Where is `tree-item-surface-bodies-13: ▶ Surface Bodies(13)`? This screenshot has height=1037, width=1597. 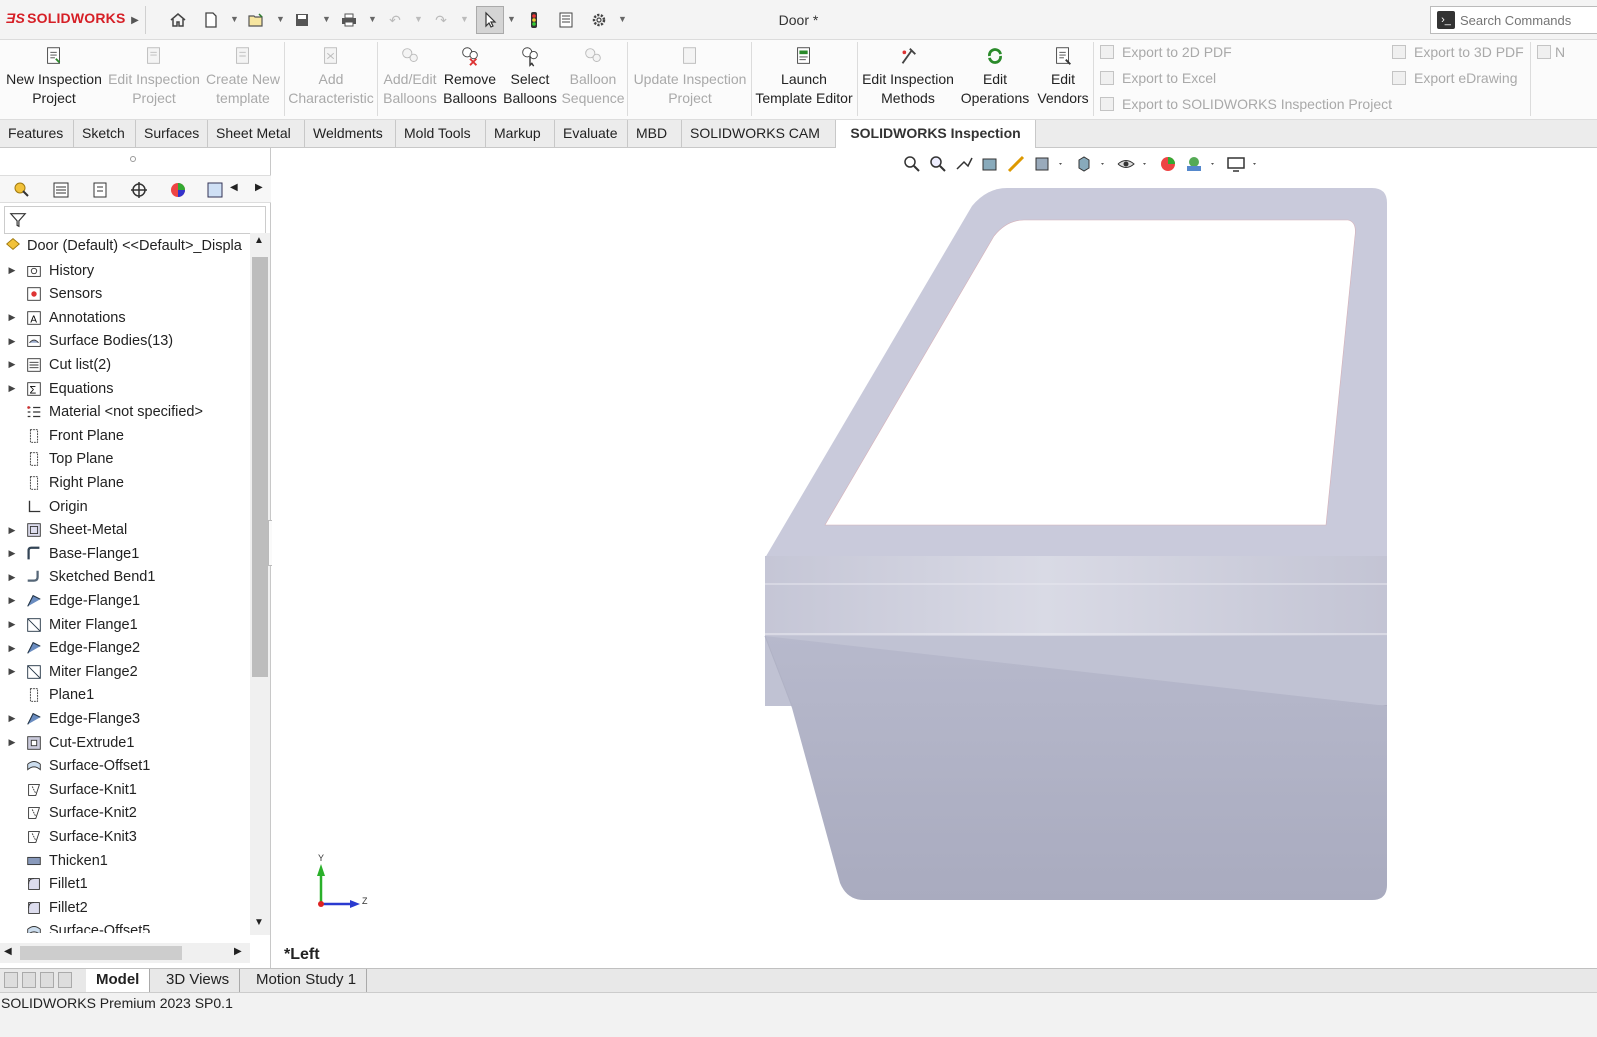 tree-item-surface-bodies-13: ▶ Surface Bodies(13) is located at coordinates (125, 341).